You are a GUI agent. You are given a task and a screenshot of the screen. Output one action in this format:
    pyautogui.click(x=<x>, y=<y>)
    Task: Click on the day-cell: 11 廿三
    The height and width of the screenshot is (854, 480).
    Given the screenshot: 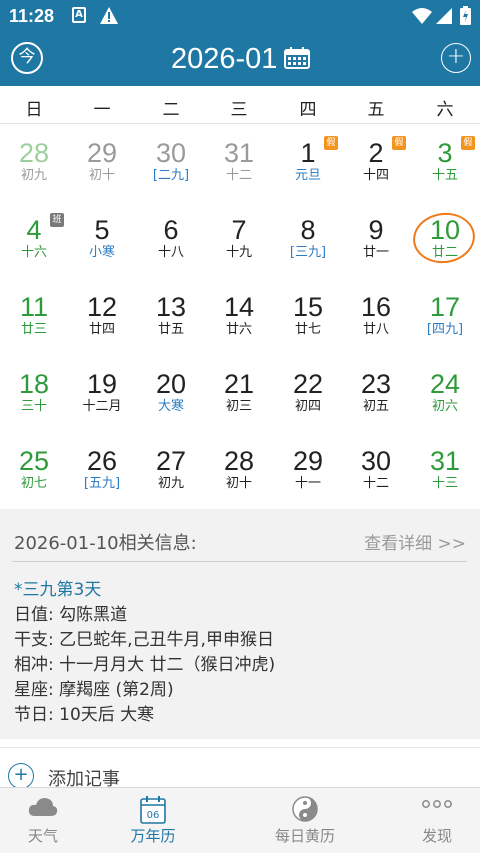 What is the action you would take?
    pyautogui.click(x=34, y=316)
    